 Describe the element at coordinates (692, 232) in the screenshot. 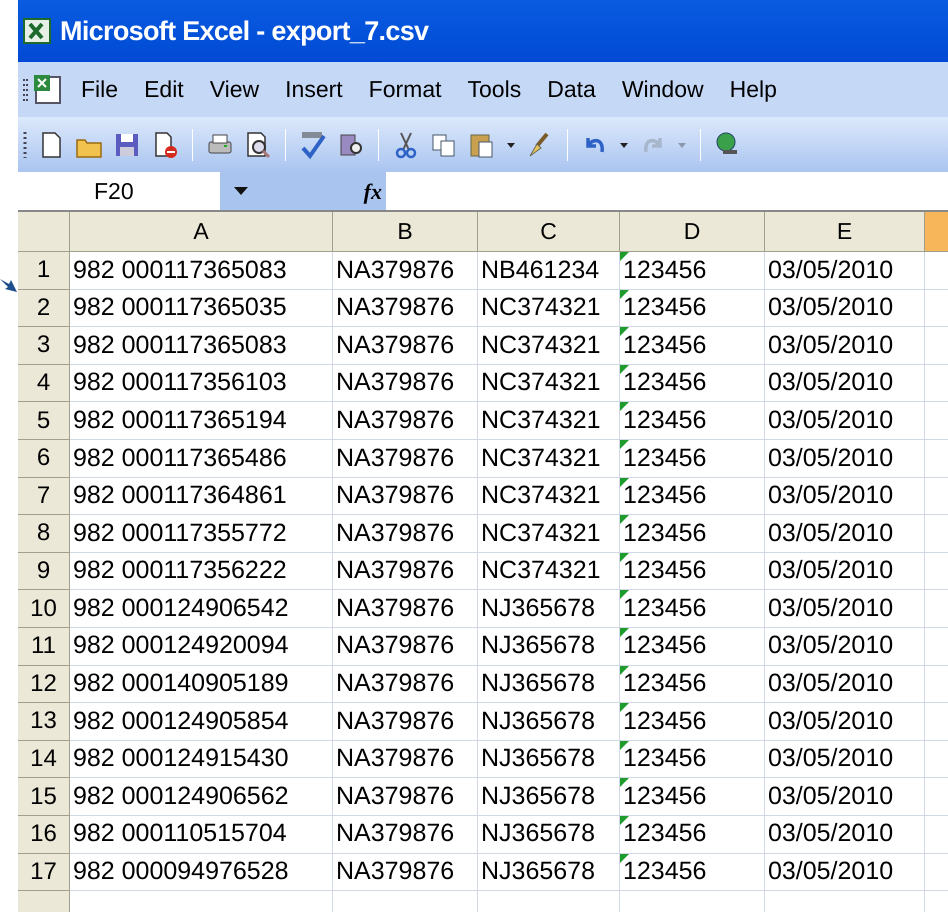

I see `column-header: D` at that location.